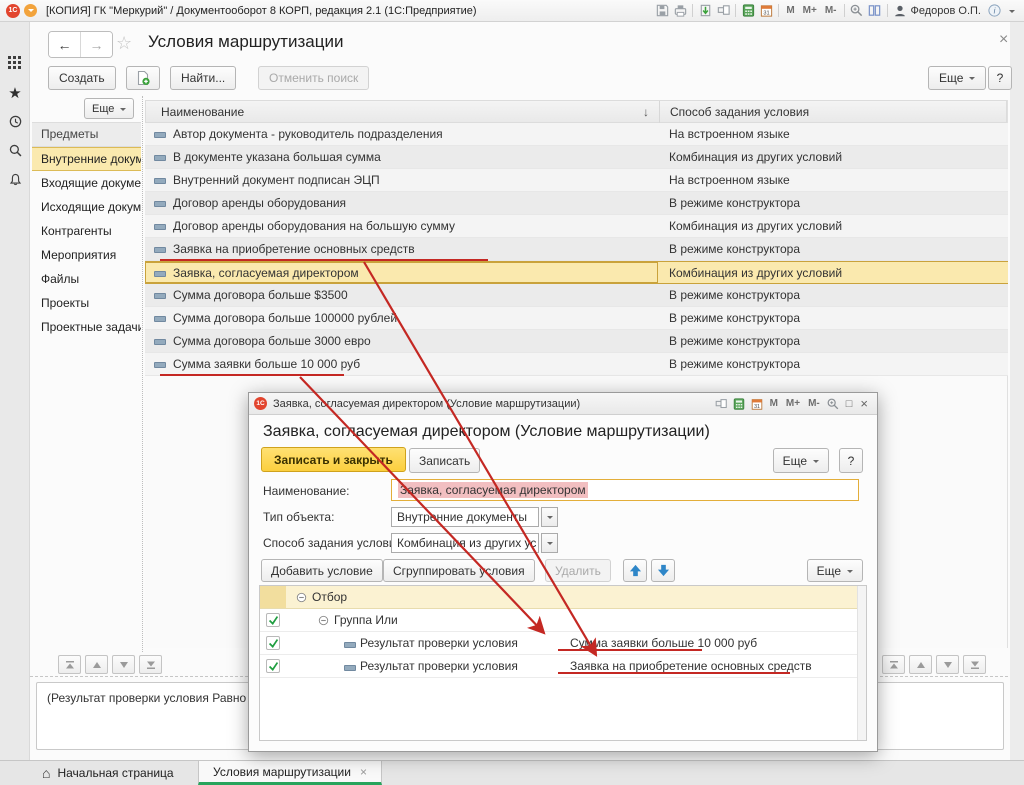 The image size is (1024, 785). What do you see at coordinates (96, 44) in the screenshot?
I see `forward-button: →` at bounding box center [96, 44].